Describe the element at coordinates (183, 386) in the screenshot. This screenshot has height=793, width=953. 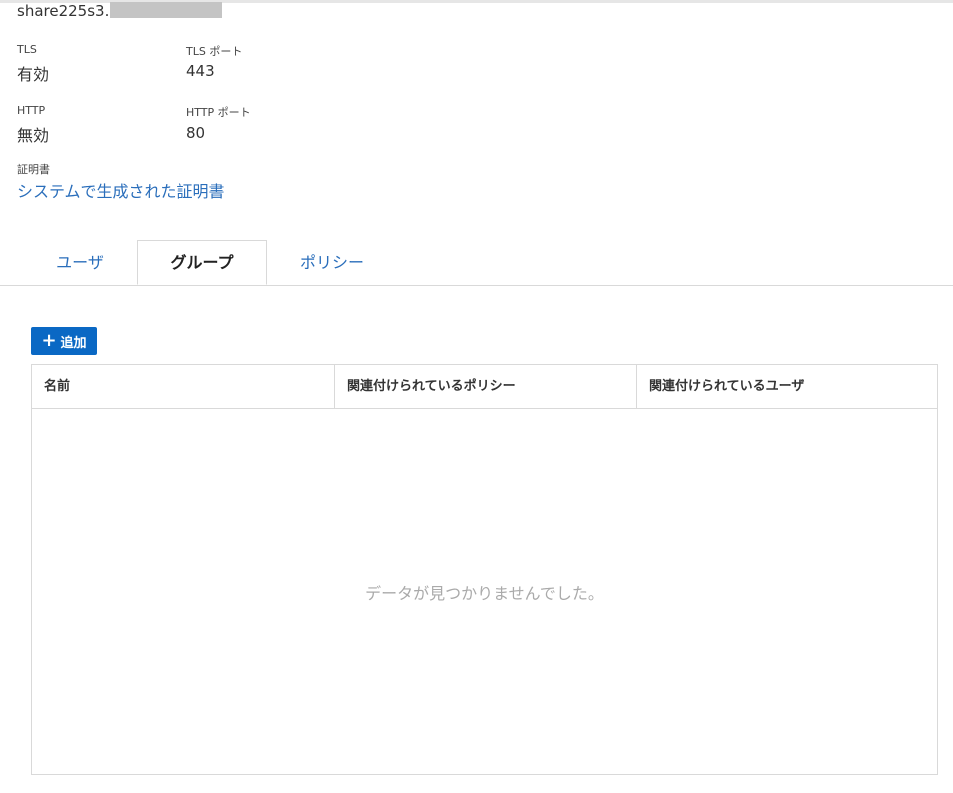
I see `column-header-name: 名前` at that location.